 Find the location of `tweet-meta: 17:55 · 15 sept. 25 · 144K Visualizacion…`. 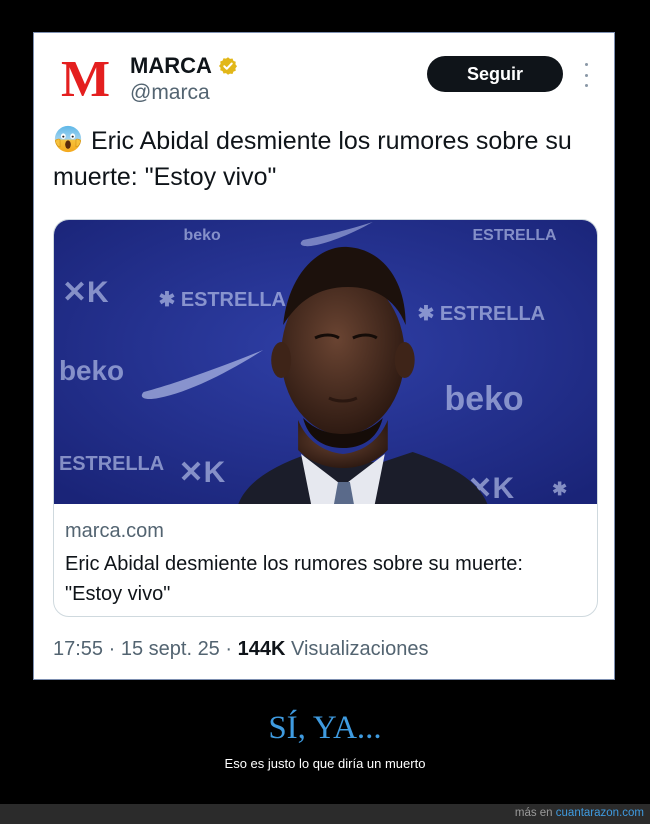

tweet-meta: 17:55 · 15 sept. 25 · 144K Visualizacion… is located at coordinates (240, 649).